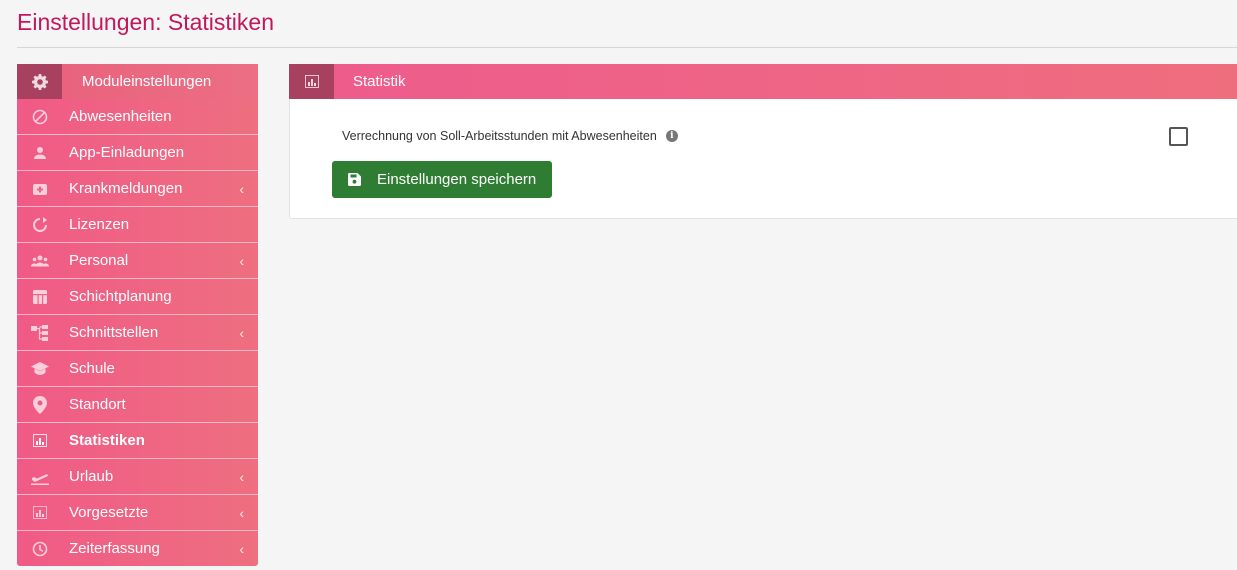 This screenshot has width=1237, height=570. I want to click on sidebar-header-label: Moduleinstellungen, so click(147, 81).